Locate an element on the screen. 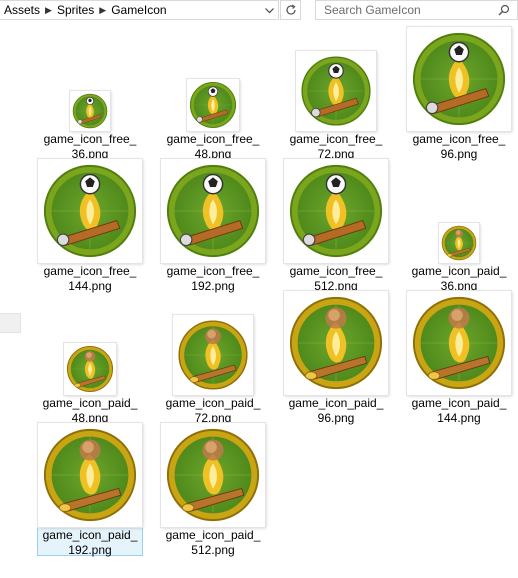 This screenshot has height=578, width=518. file-item: game_icon_paid_ 96.png is located at coordinates (336, 358).